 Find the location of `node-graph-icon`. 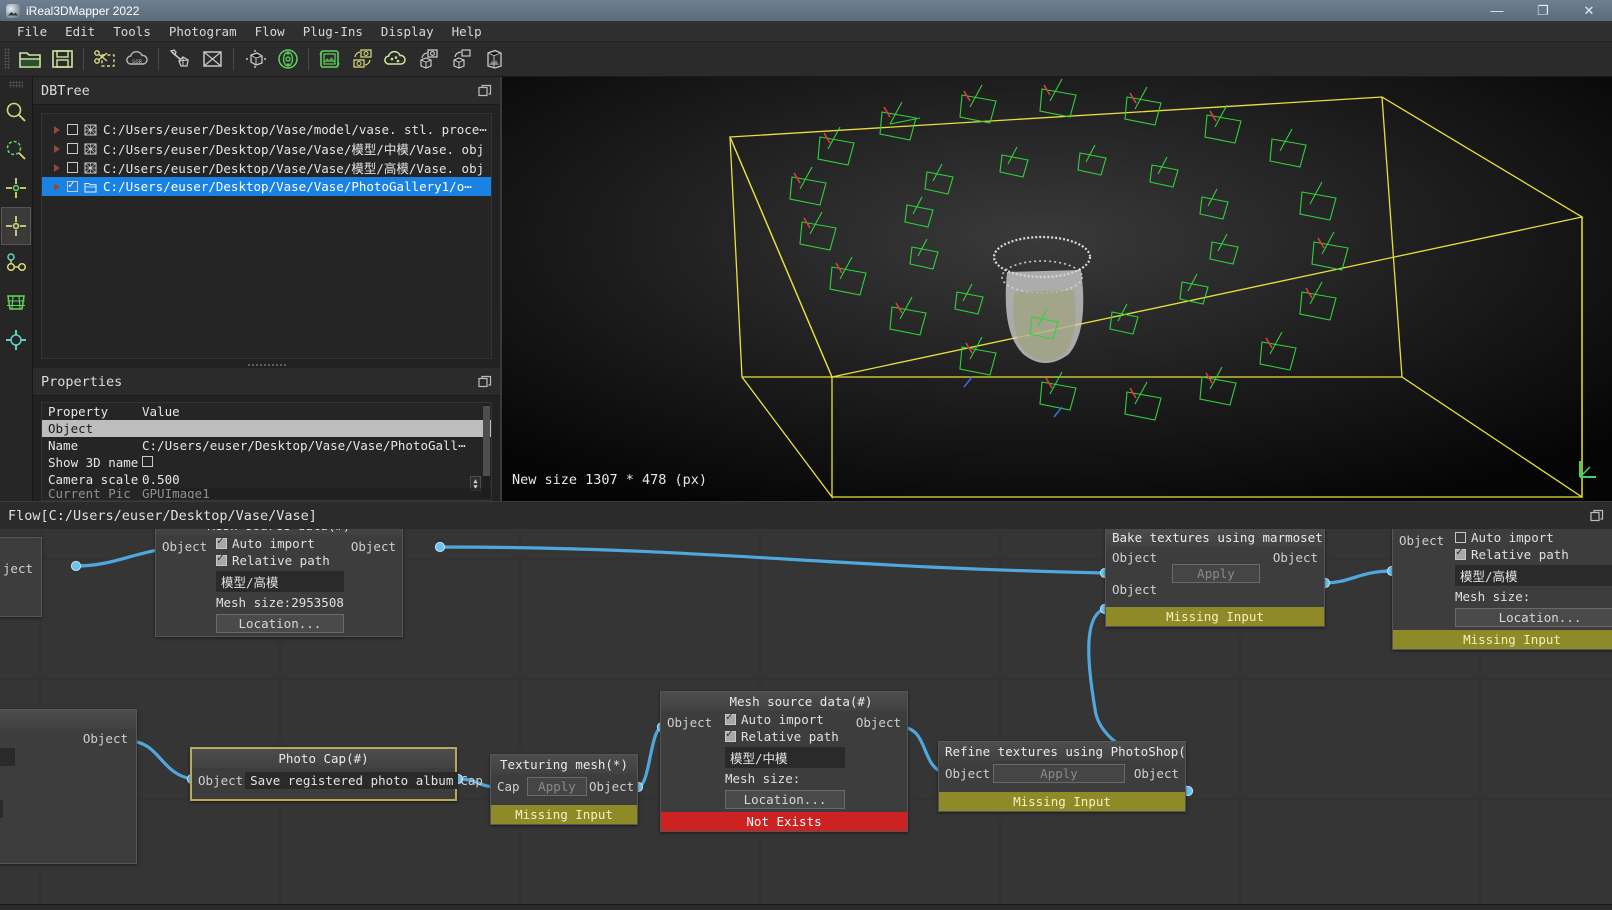

node-graph-icon is located at coordinates (16, 264).